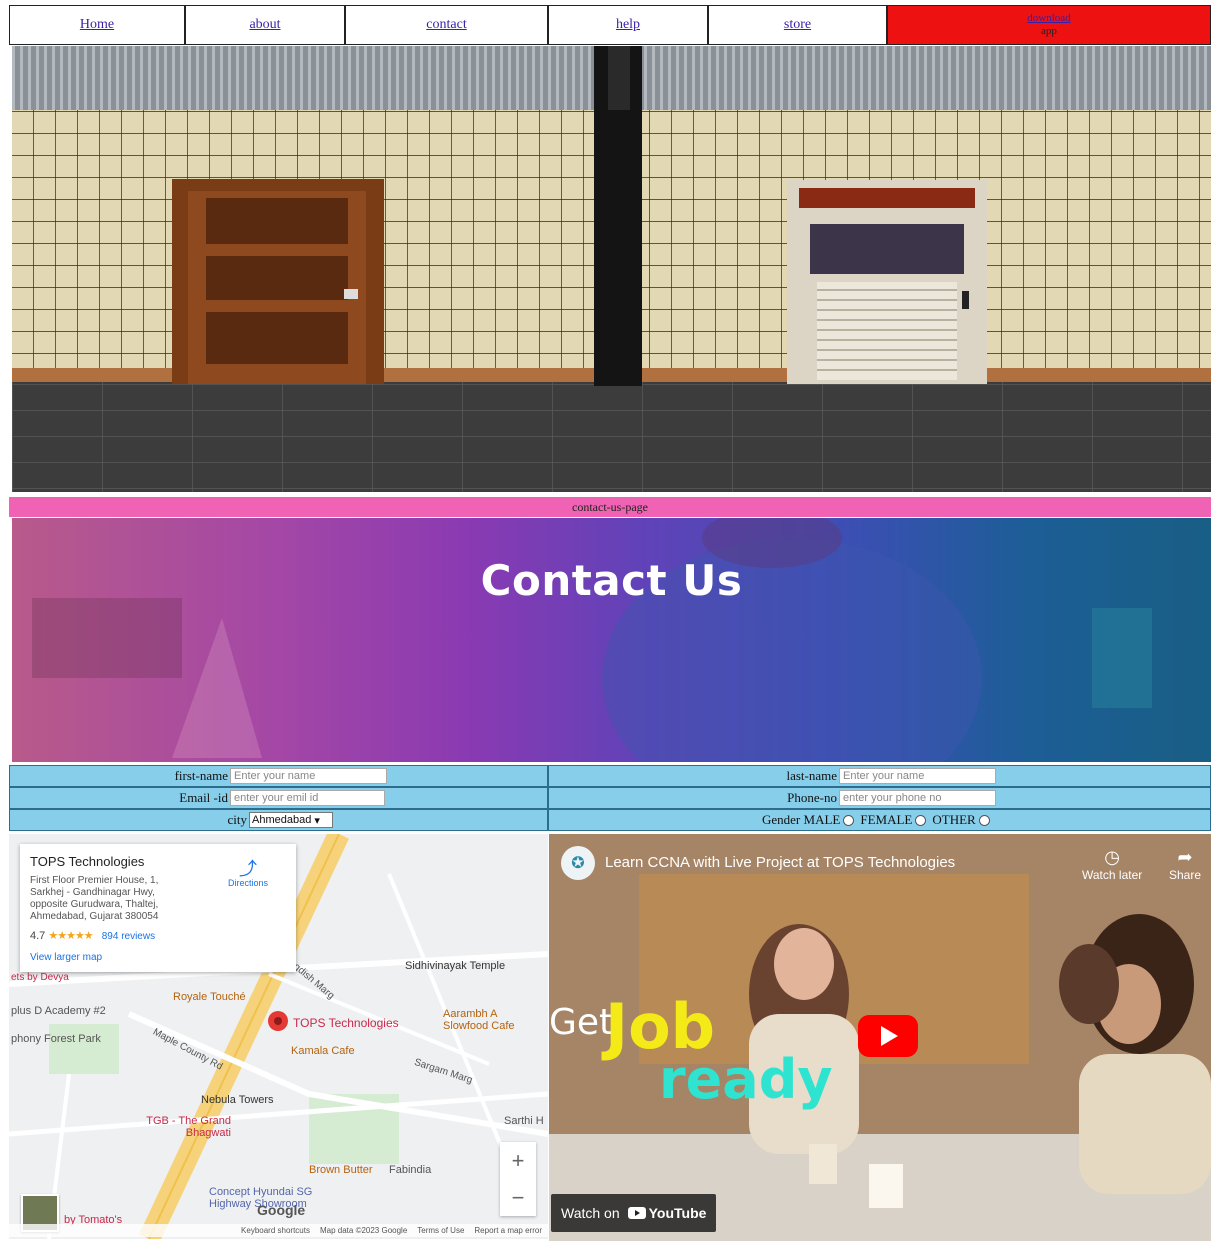 This screenshot has width=1211, height=1241. I want to click on nav-link-home: Home, so click(97, 25).